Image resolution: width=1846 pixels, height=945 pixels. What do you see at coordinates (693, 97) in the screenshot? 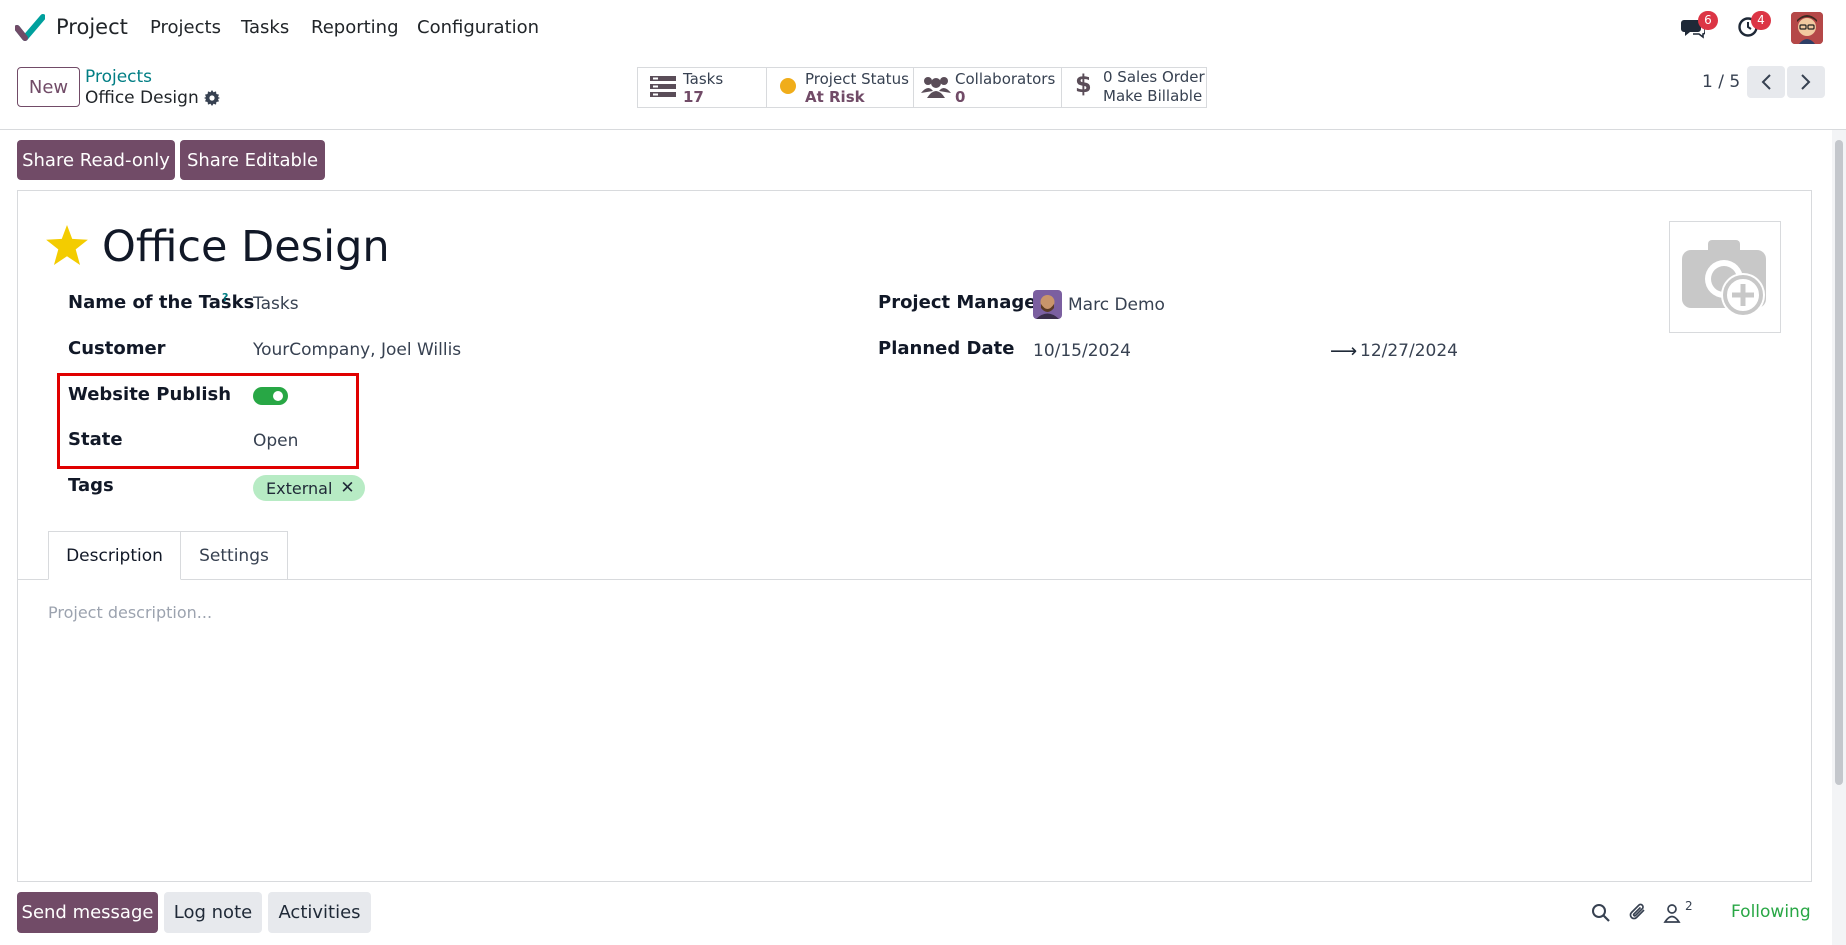
I see `tasks-stat-value: 17` at bounding box center [693, 97].